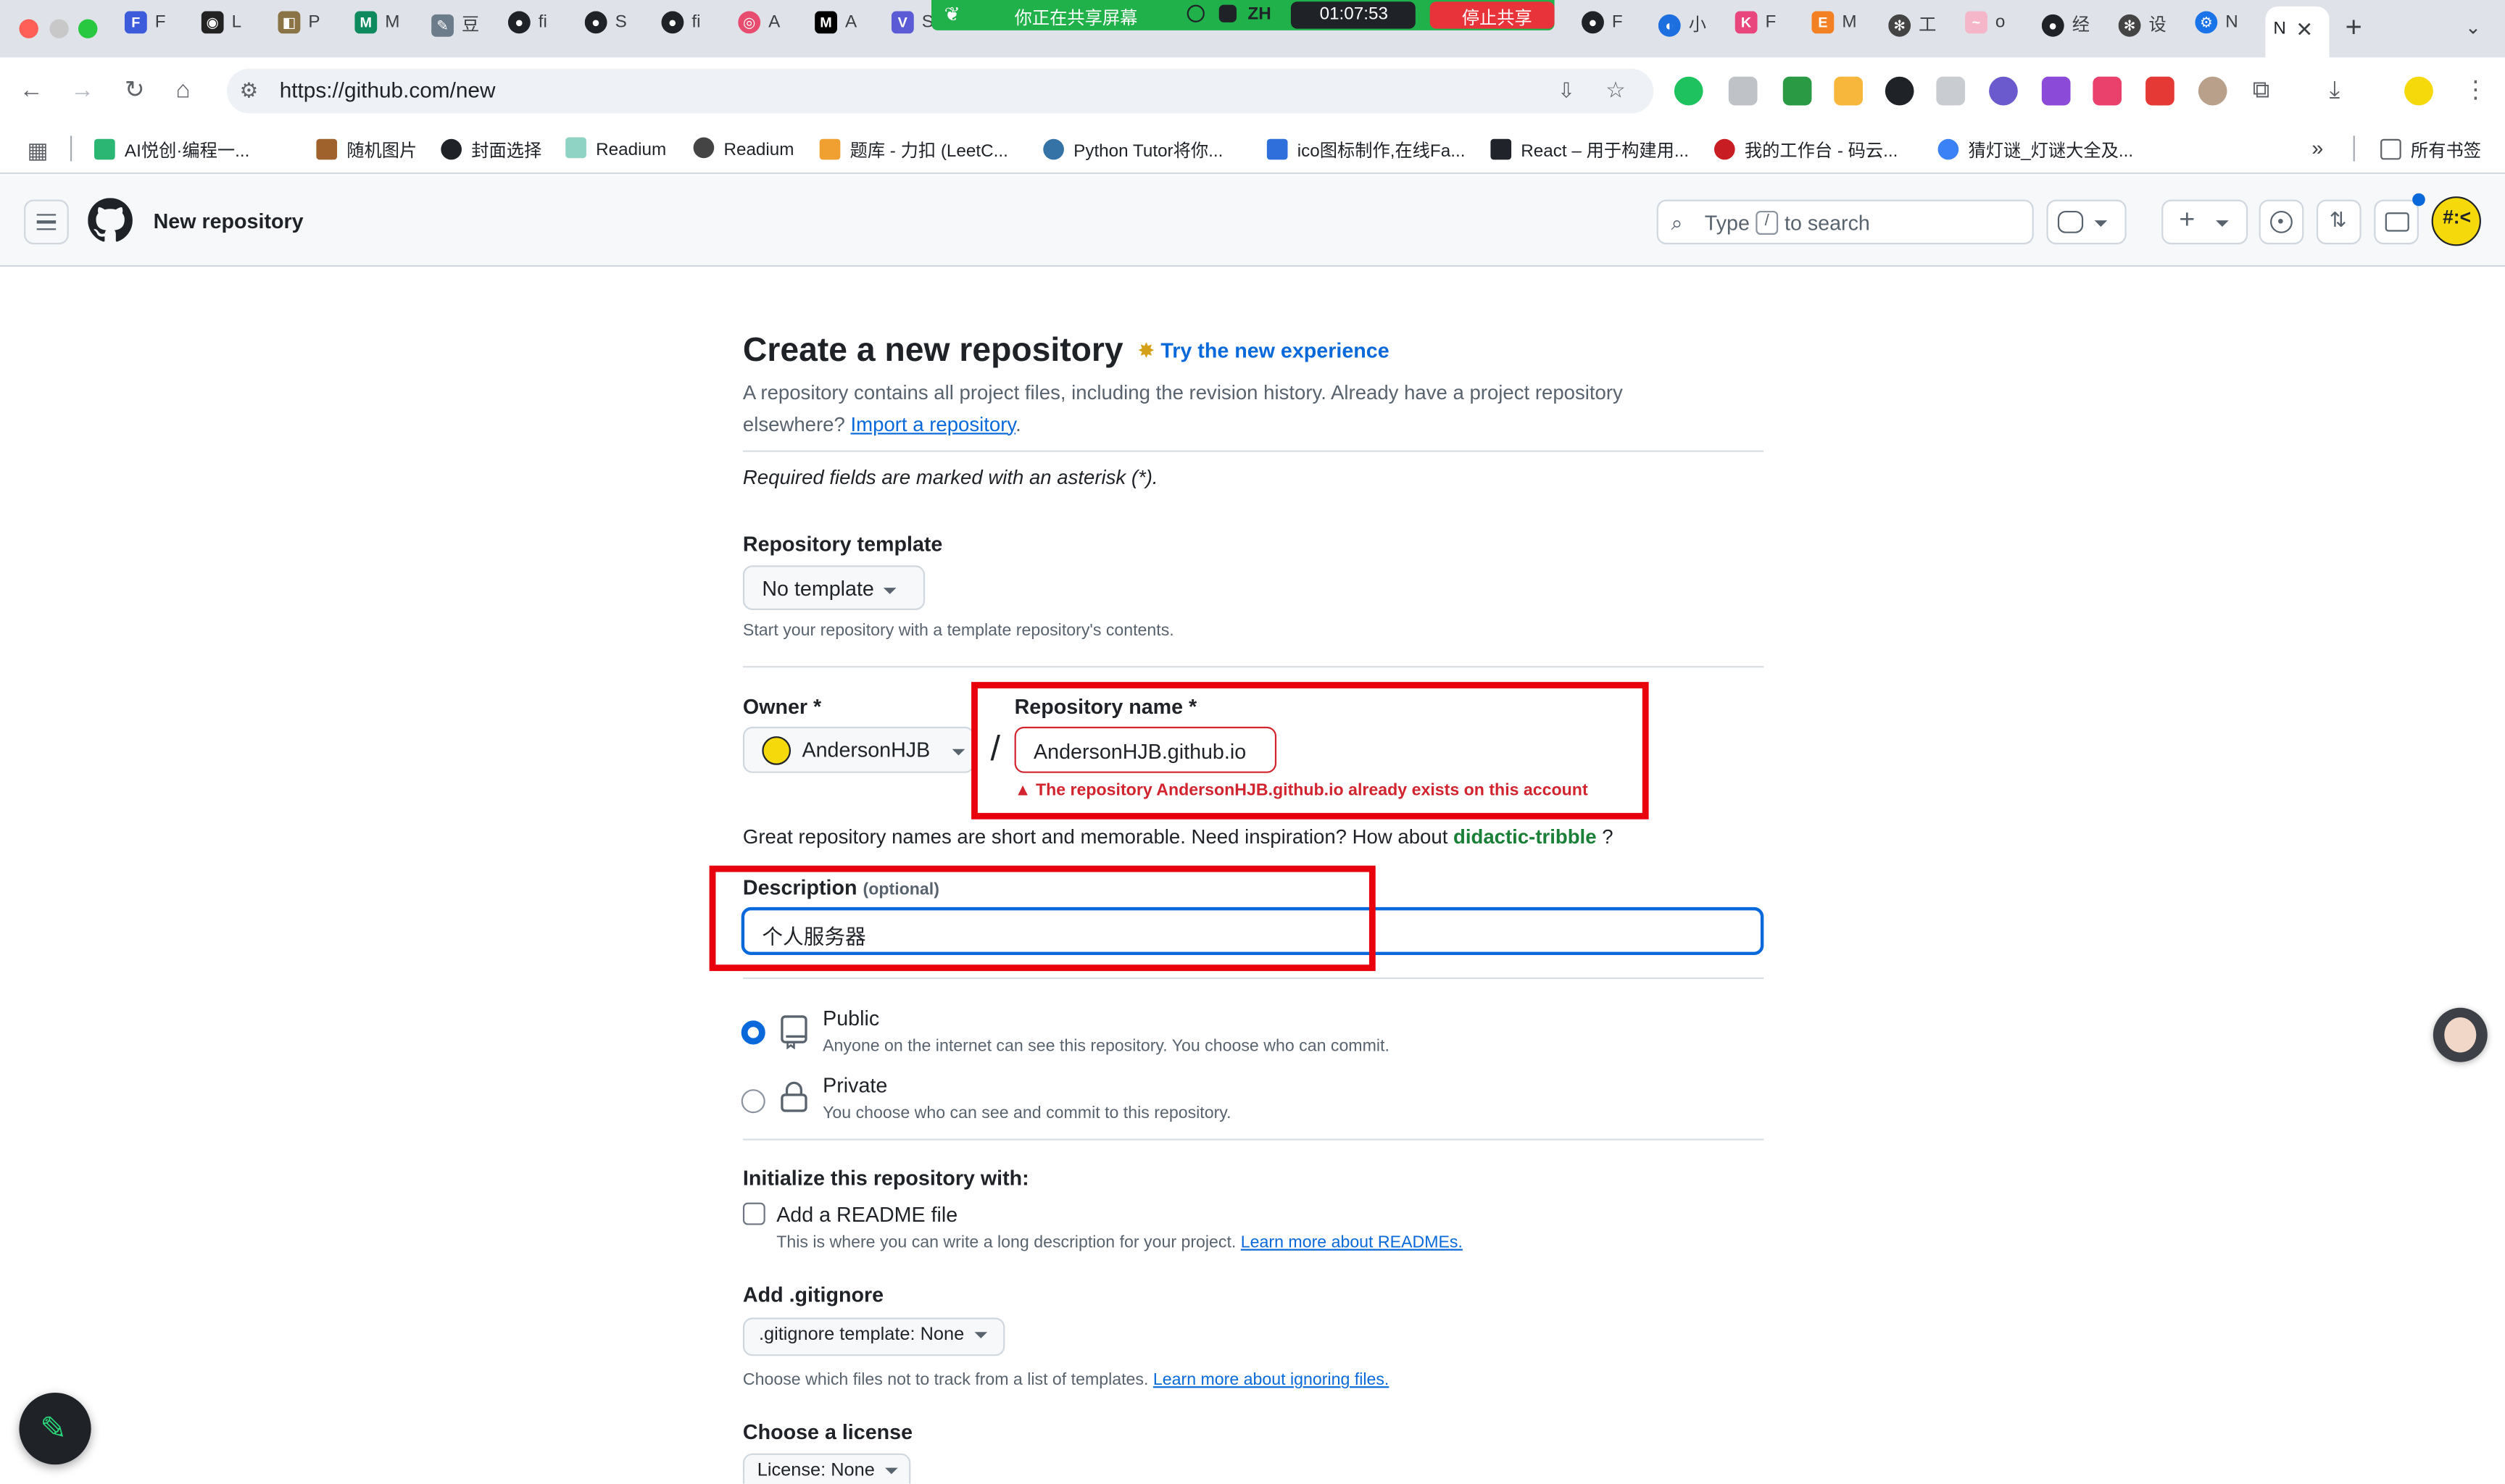 The width and height of the screenshot is (2505, 1484). Describe the element at coordinates (753, 1101) in the screenshot. I see `private-radio` at that location.